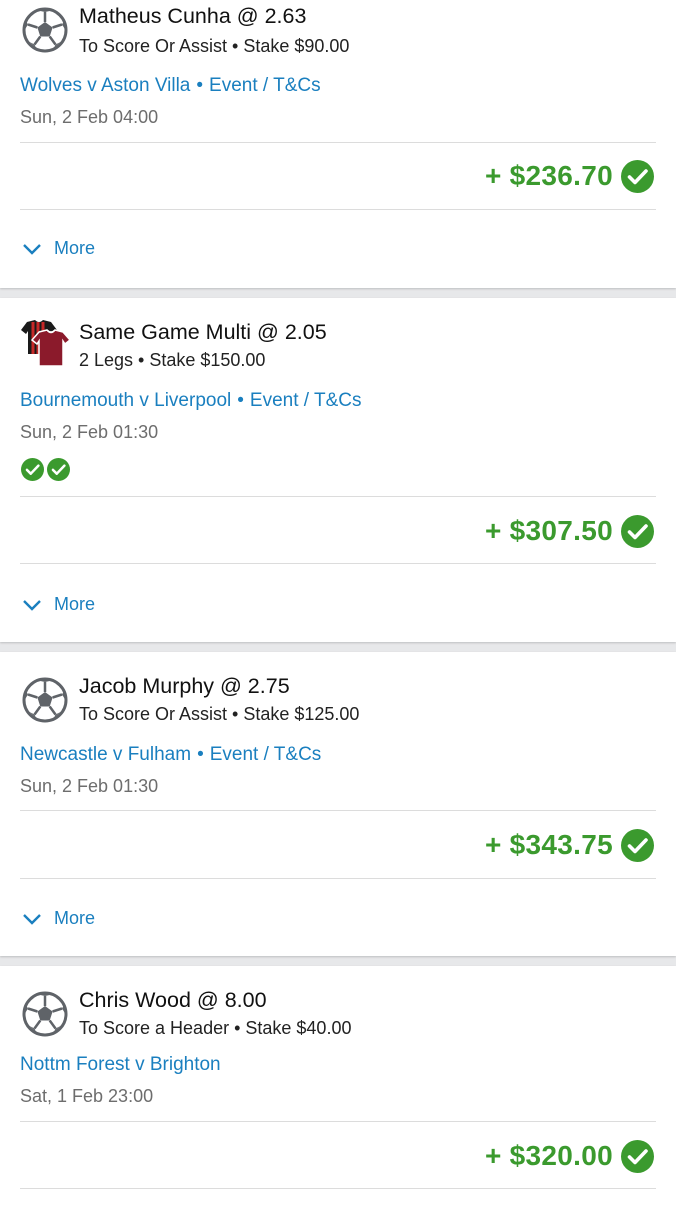 The width and height of the screenshot is (676, 1206). Describe the element at coordinates (193, 16) in the screenshot. I see `bet-title: Matheus Cunha @ 2.63` at that location.